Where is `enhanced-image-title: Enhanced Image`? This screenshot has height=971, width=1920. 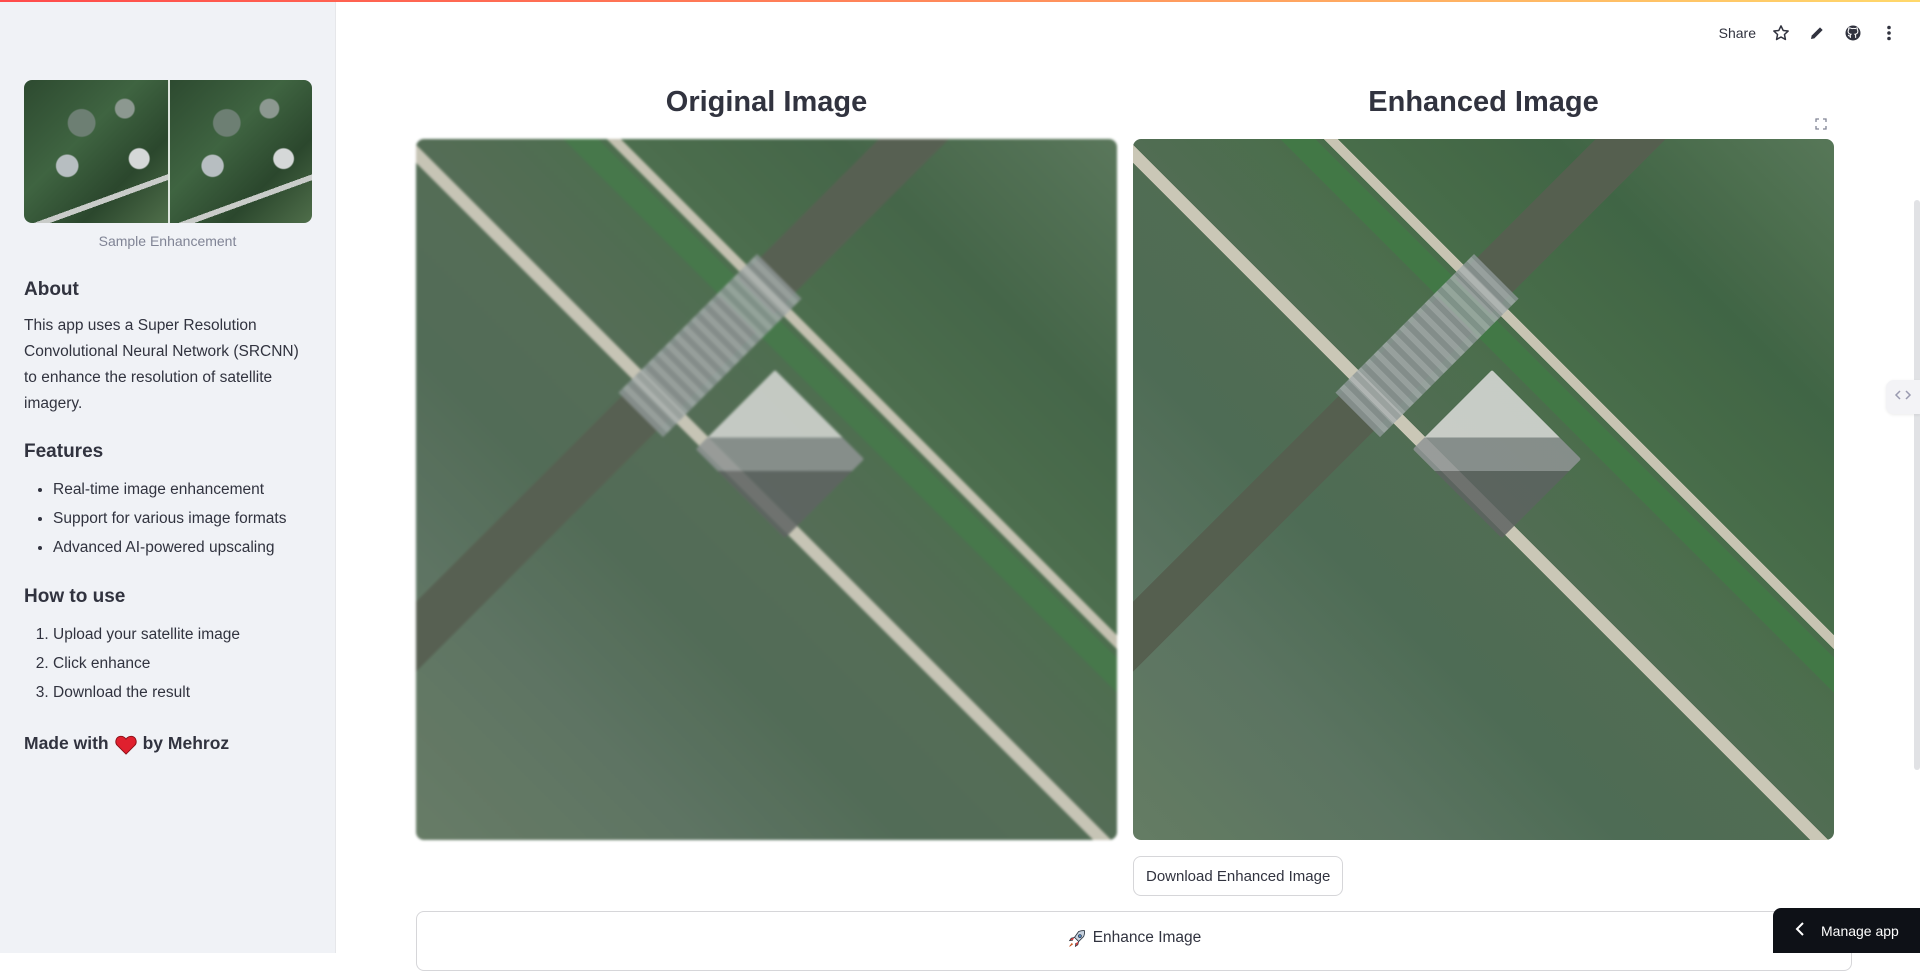 enhanced-image-title: Enhanced Image is located at coordinates (1483, 102).